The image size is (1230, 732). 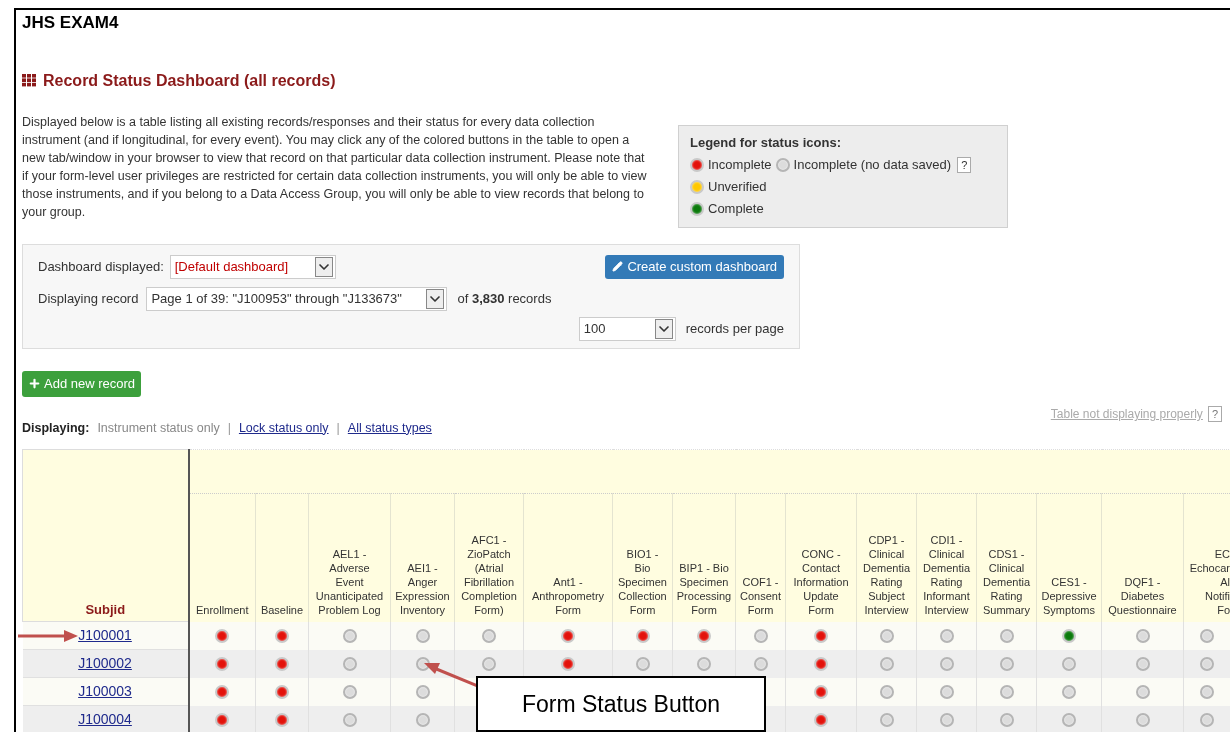 What do you see at coordinates (704, 557) in the screenshot?
I see `column-header: BIP1 - Bio Specimen Processing Form` at bounding box center [704, 557].